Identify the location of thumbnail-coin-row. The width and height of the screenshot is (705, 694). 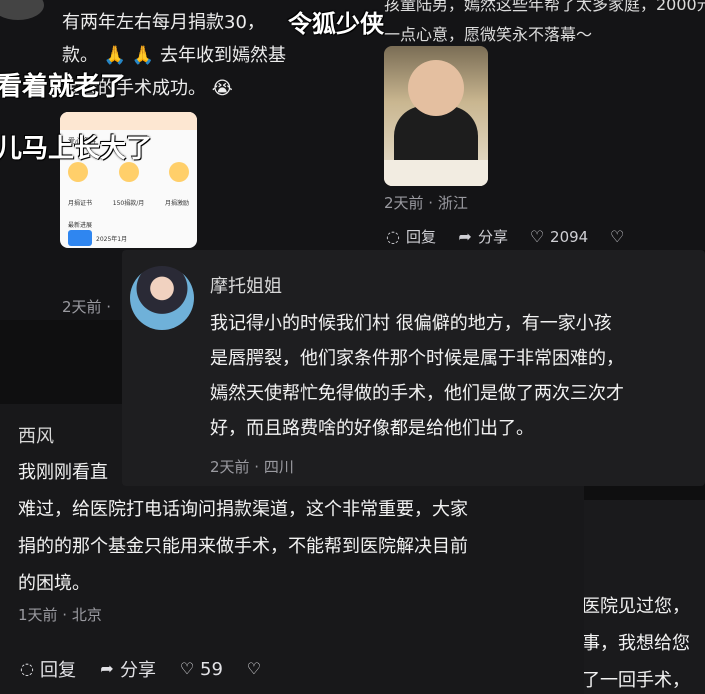
(128, 172).